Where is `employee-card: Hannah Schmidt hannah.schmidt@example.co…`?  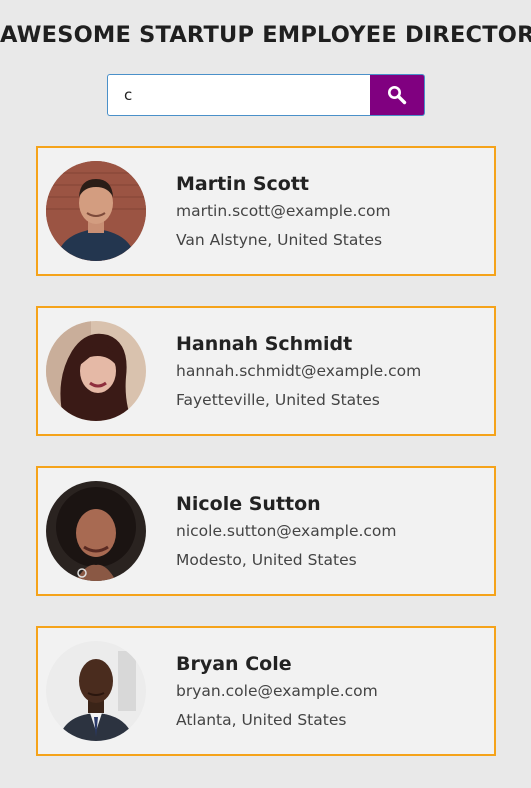
employee-card: Hannah Schmidt hannah.schmidt@example.co… is located at coordinates (266, 371).